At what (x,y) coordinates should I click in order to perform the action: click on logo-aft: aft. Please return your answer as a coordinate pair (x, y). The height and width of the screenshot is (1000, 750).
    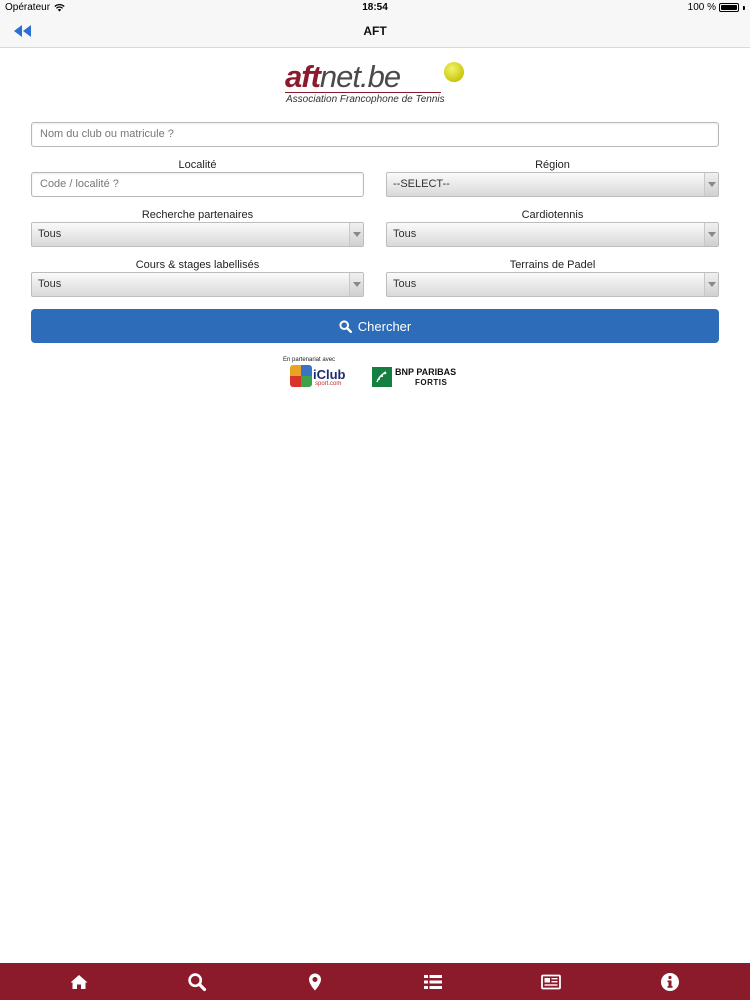
    Looking at the image, I should click on (303, 76).